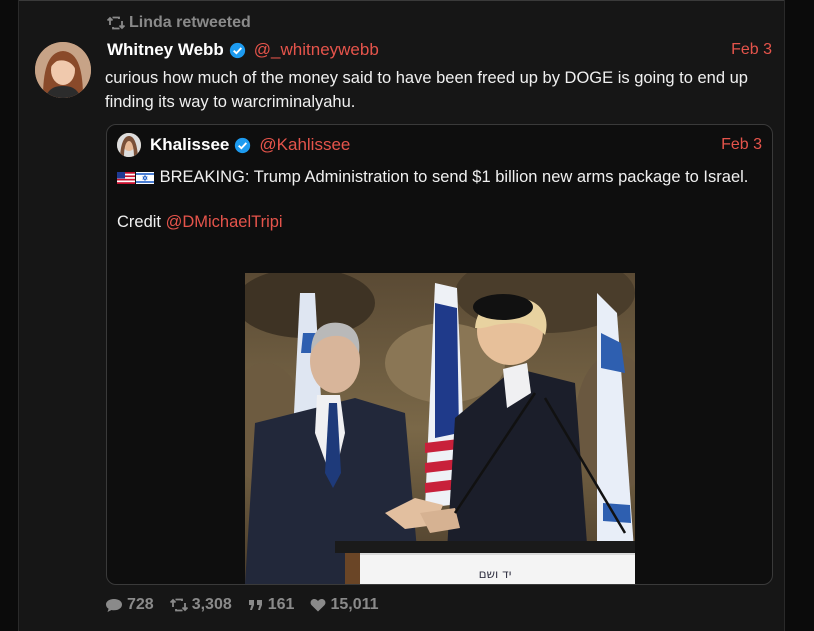  I want to click on avatar, so click(63, 70).